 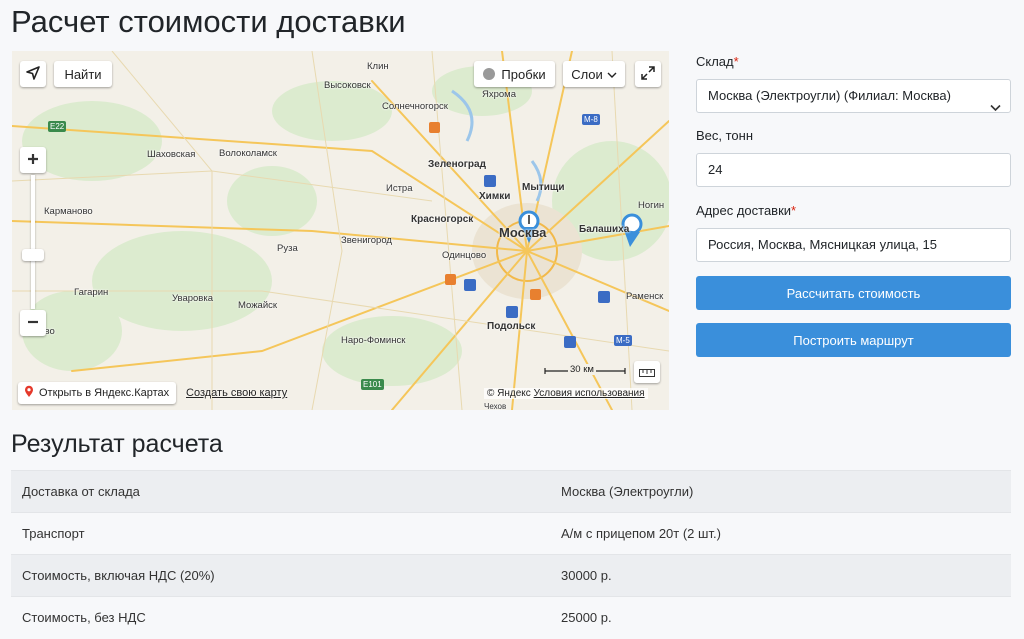 I want to click on place-moskva: Москва, so click(x=523, y=232).